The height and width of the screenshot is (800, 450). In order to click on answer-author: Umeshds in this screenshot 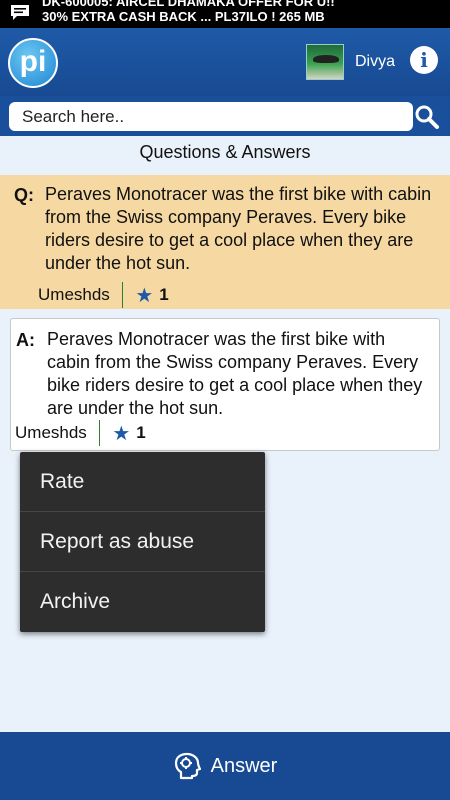, I will do `click(51, 433)`.